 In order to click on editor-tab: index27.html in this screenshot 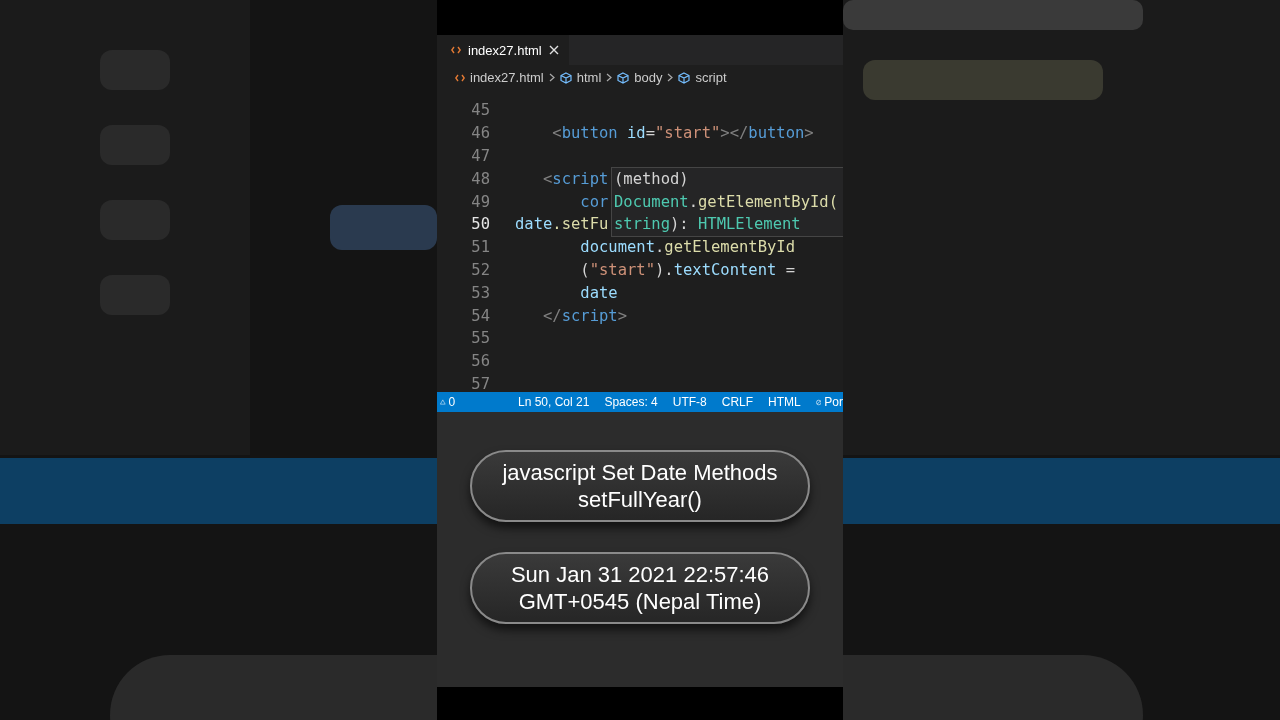, I will do `click(503, 50)`.